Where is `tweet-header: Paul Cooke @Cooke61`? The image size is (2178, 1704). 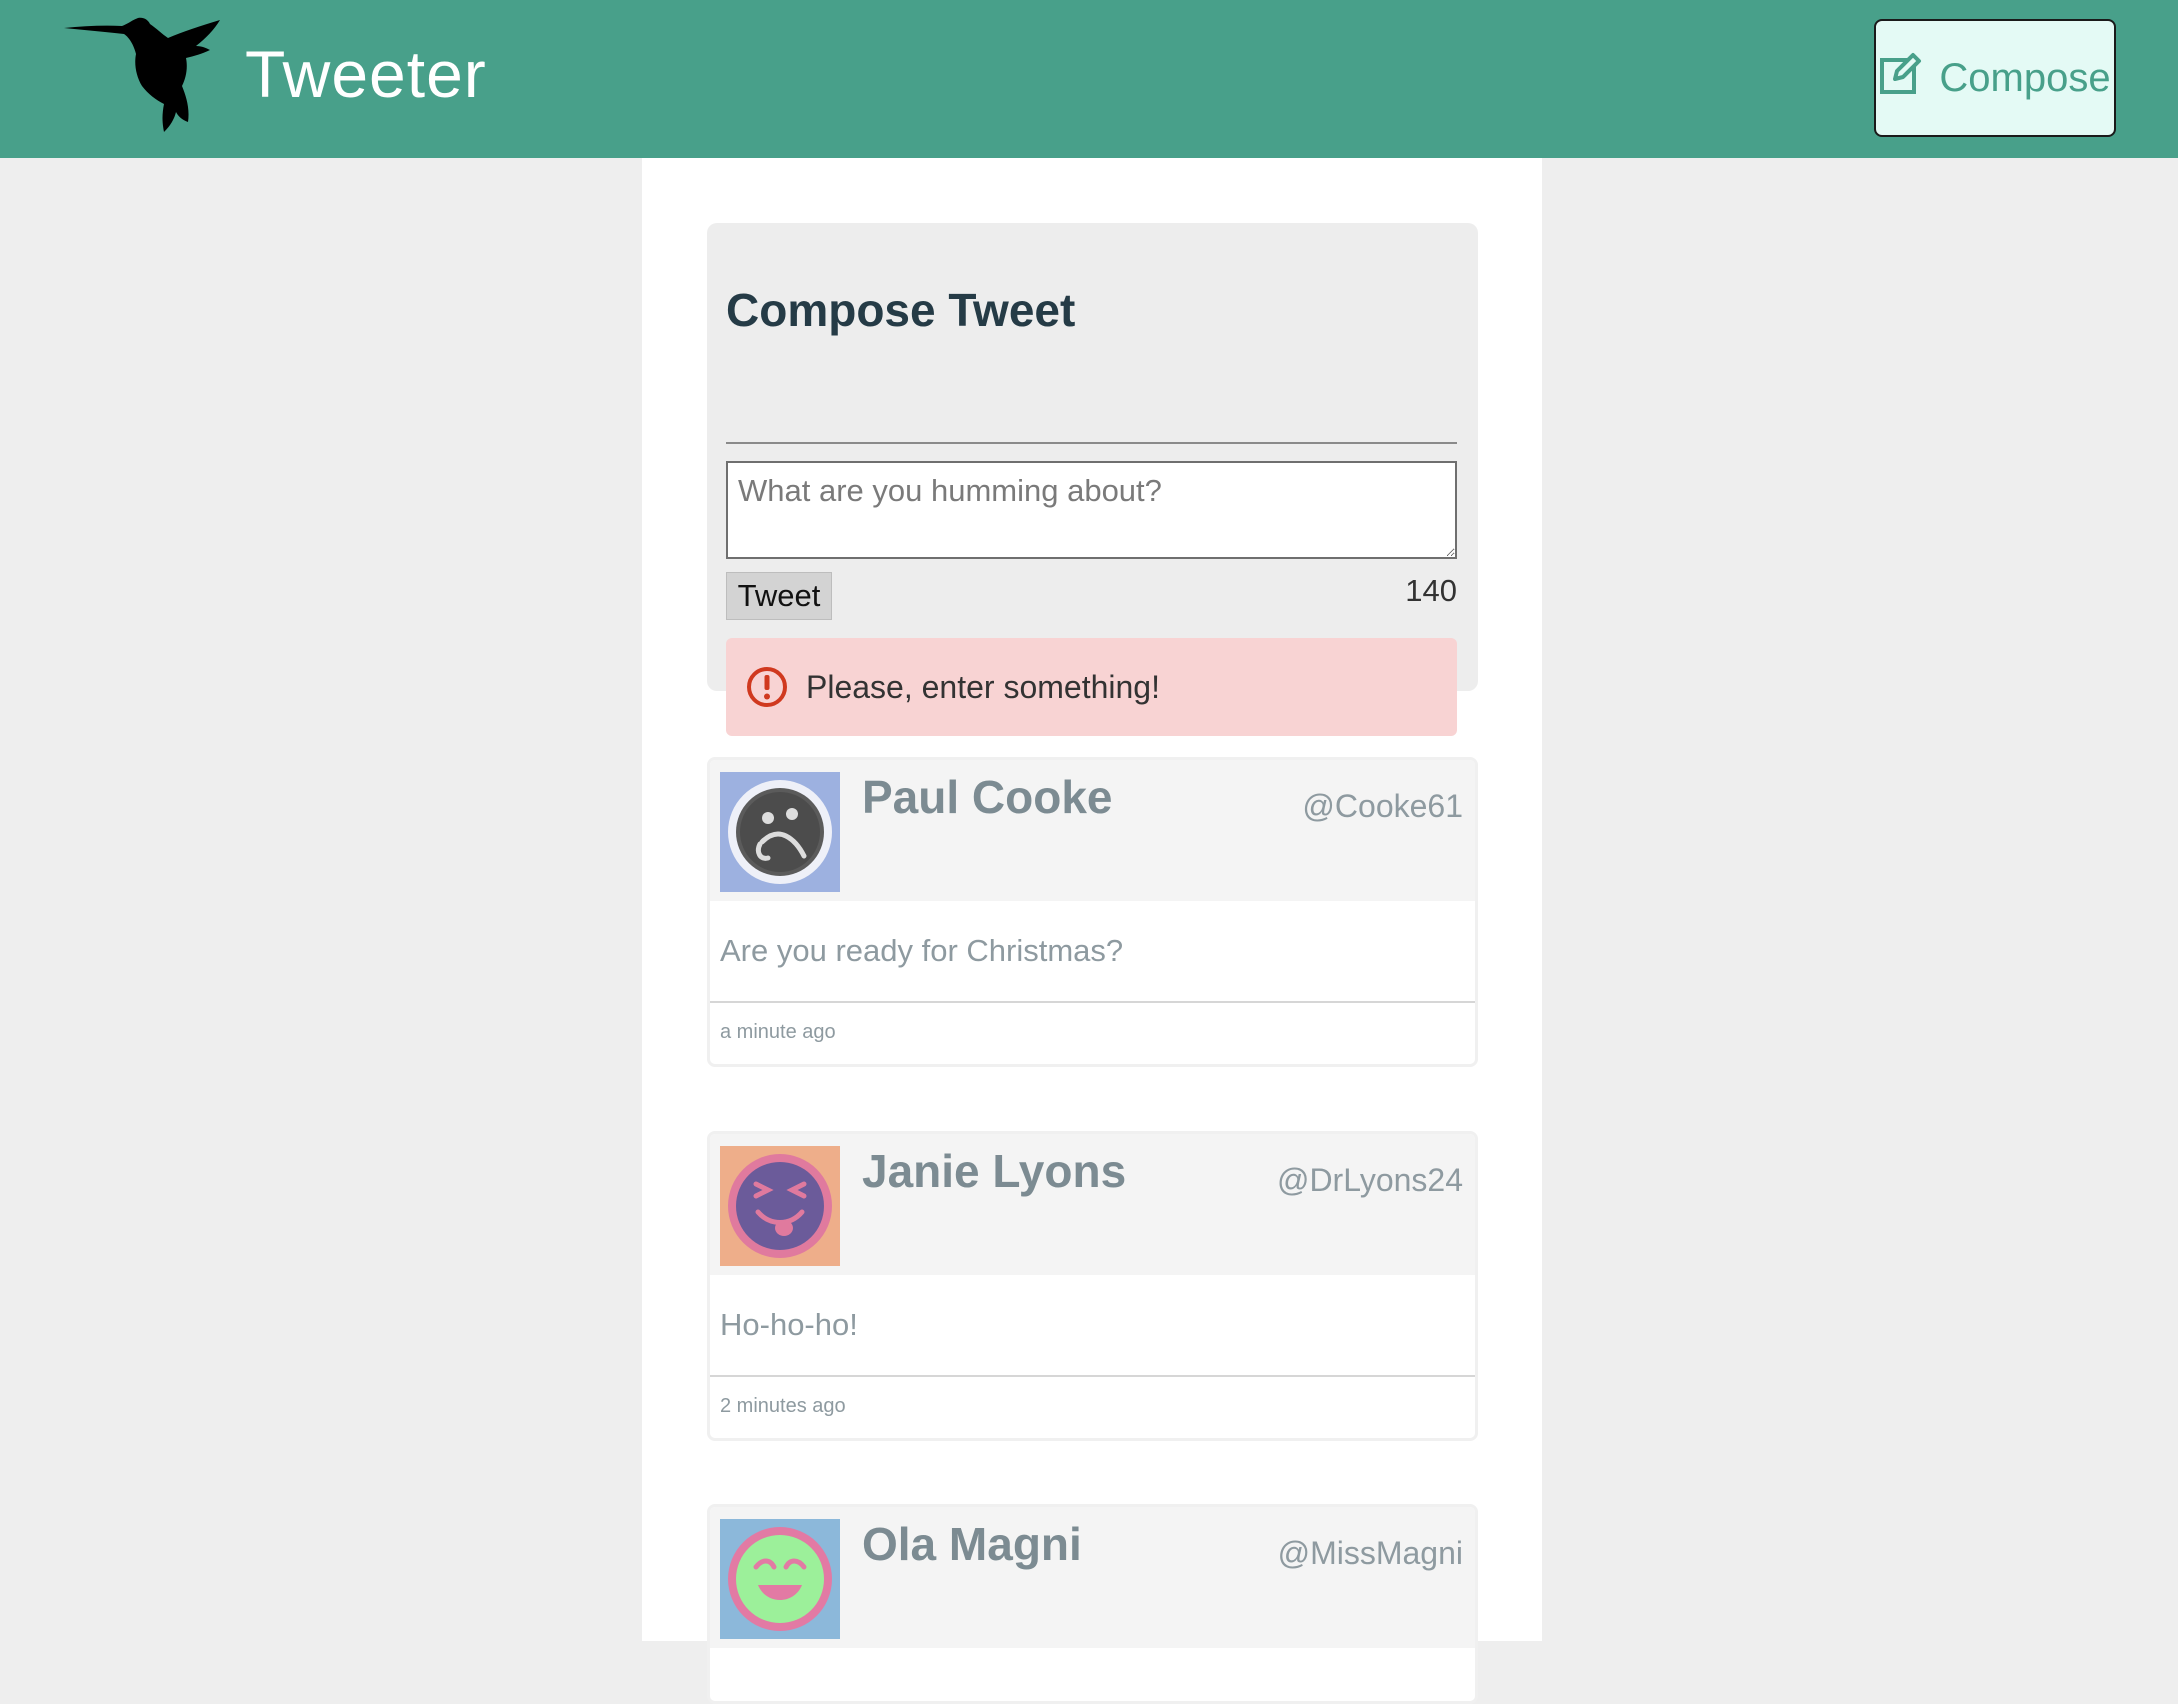 tweet-header: Paul Cooke @Cooke61 is located at coordinates (1092, 830).